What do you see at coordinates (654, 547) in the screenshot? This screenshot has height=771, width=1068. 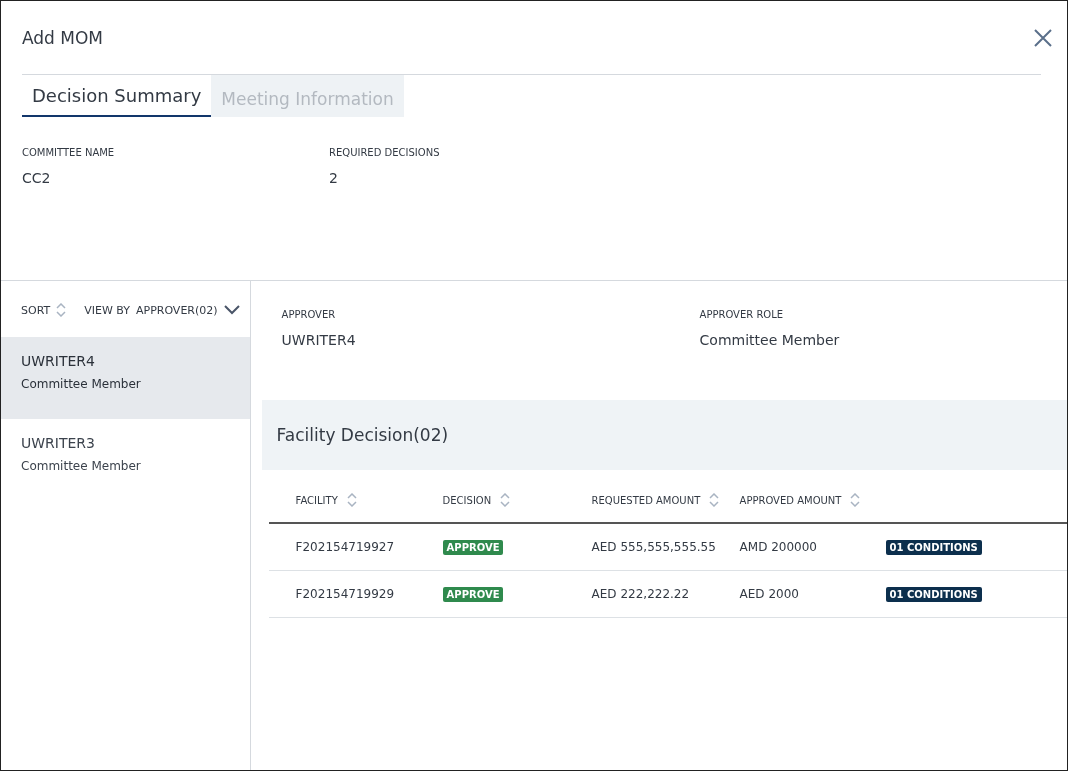 I see `table-cell-text: AED 555,555,555.55` at bounding box center [654, 547].